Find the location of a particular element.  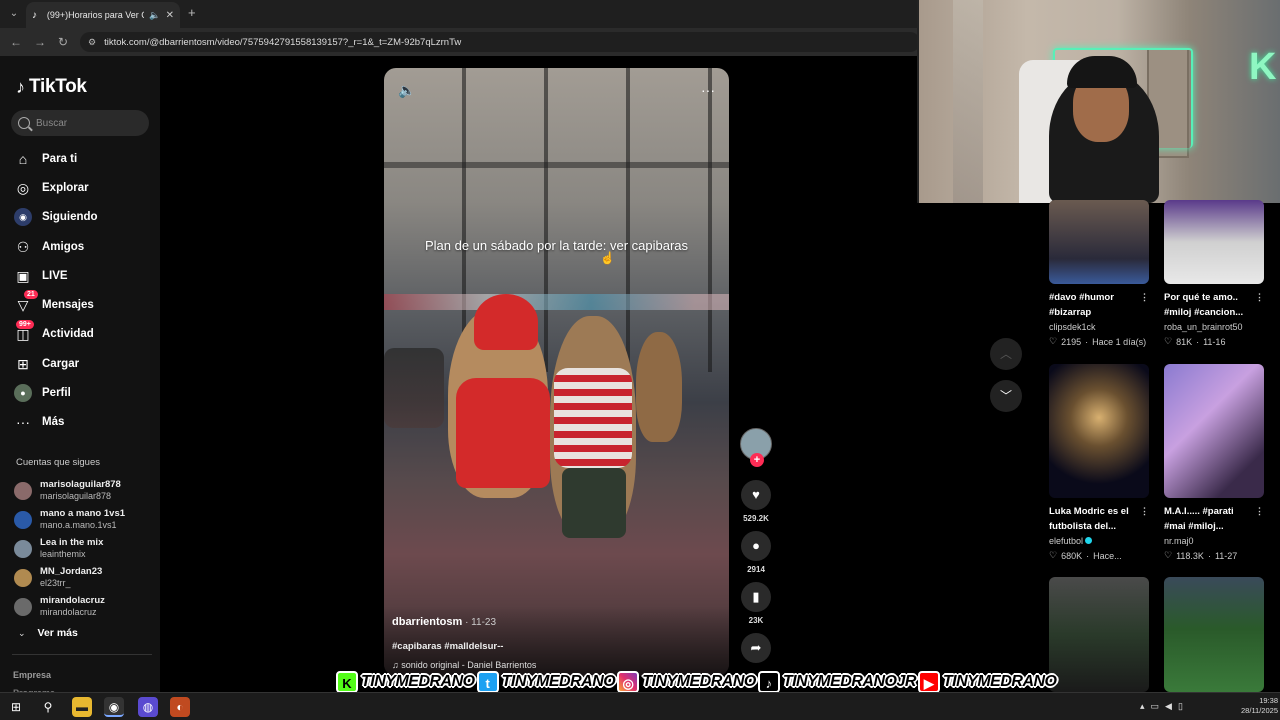

see-more-button: ⌄ Ver más is located at coordinates (48, 633).